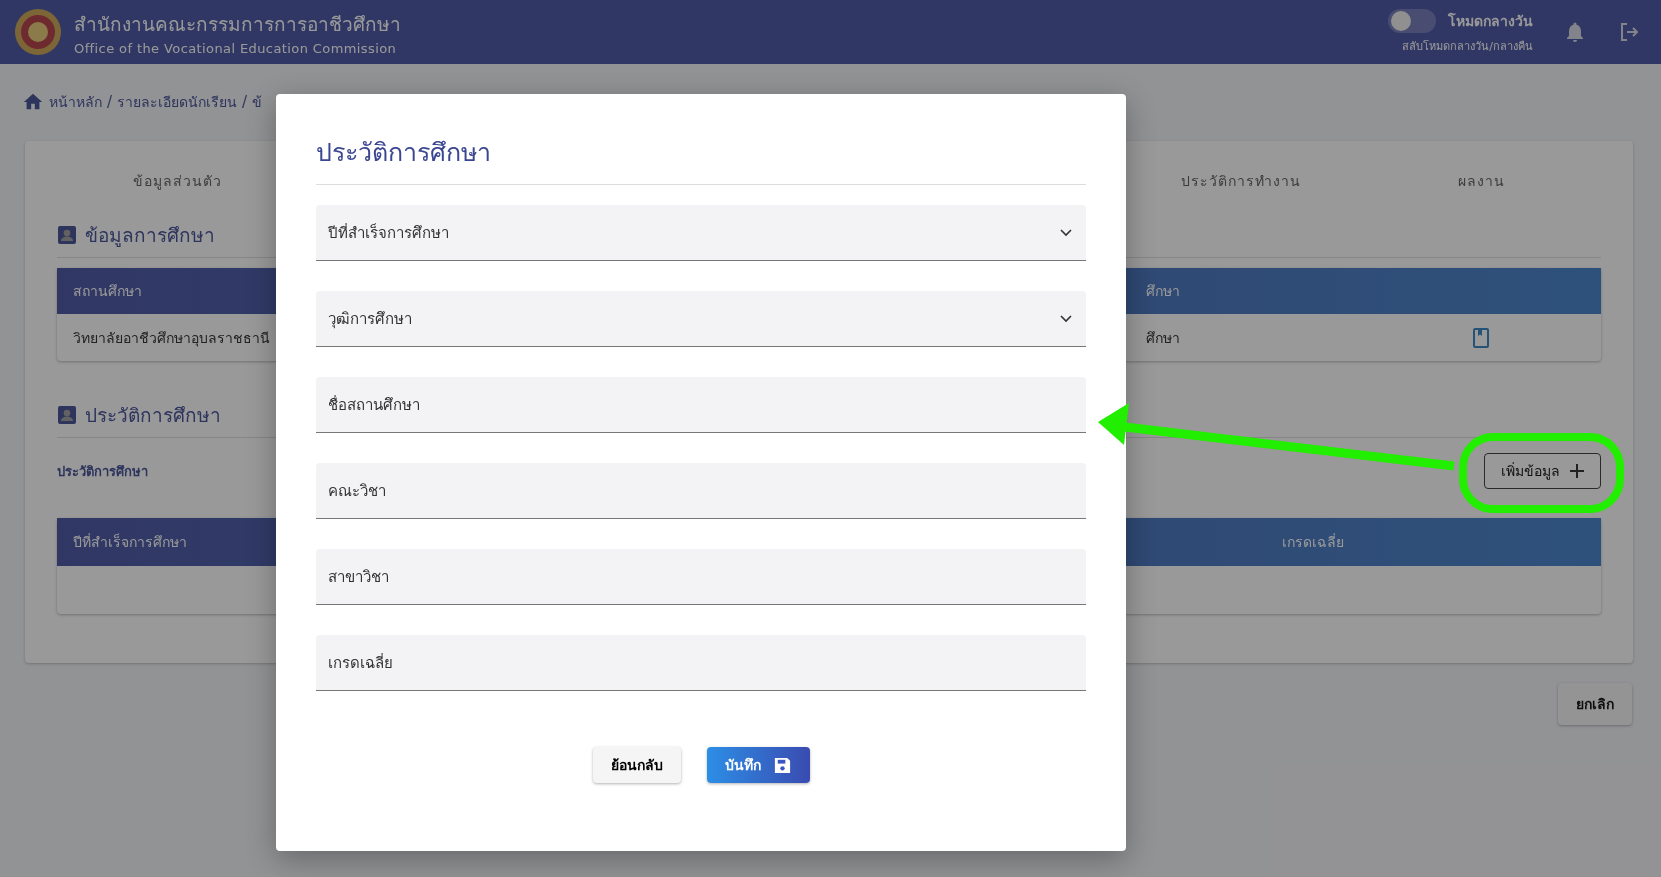  I want to click on save-button: บันทึก, so click(758, 765).